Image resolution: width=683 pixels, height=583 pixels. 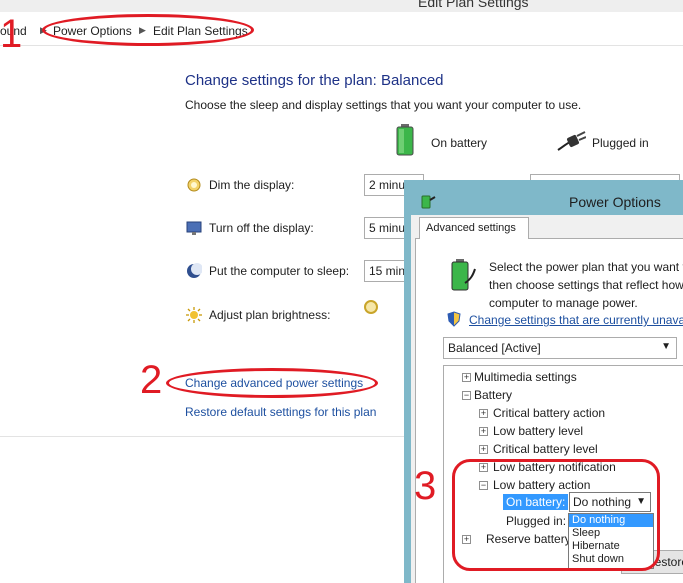 I want to click on breadcrumb-item-power-options: Power Options, so click(x=92, y=31).